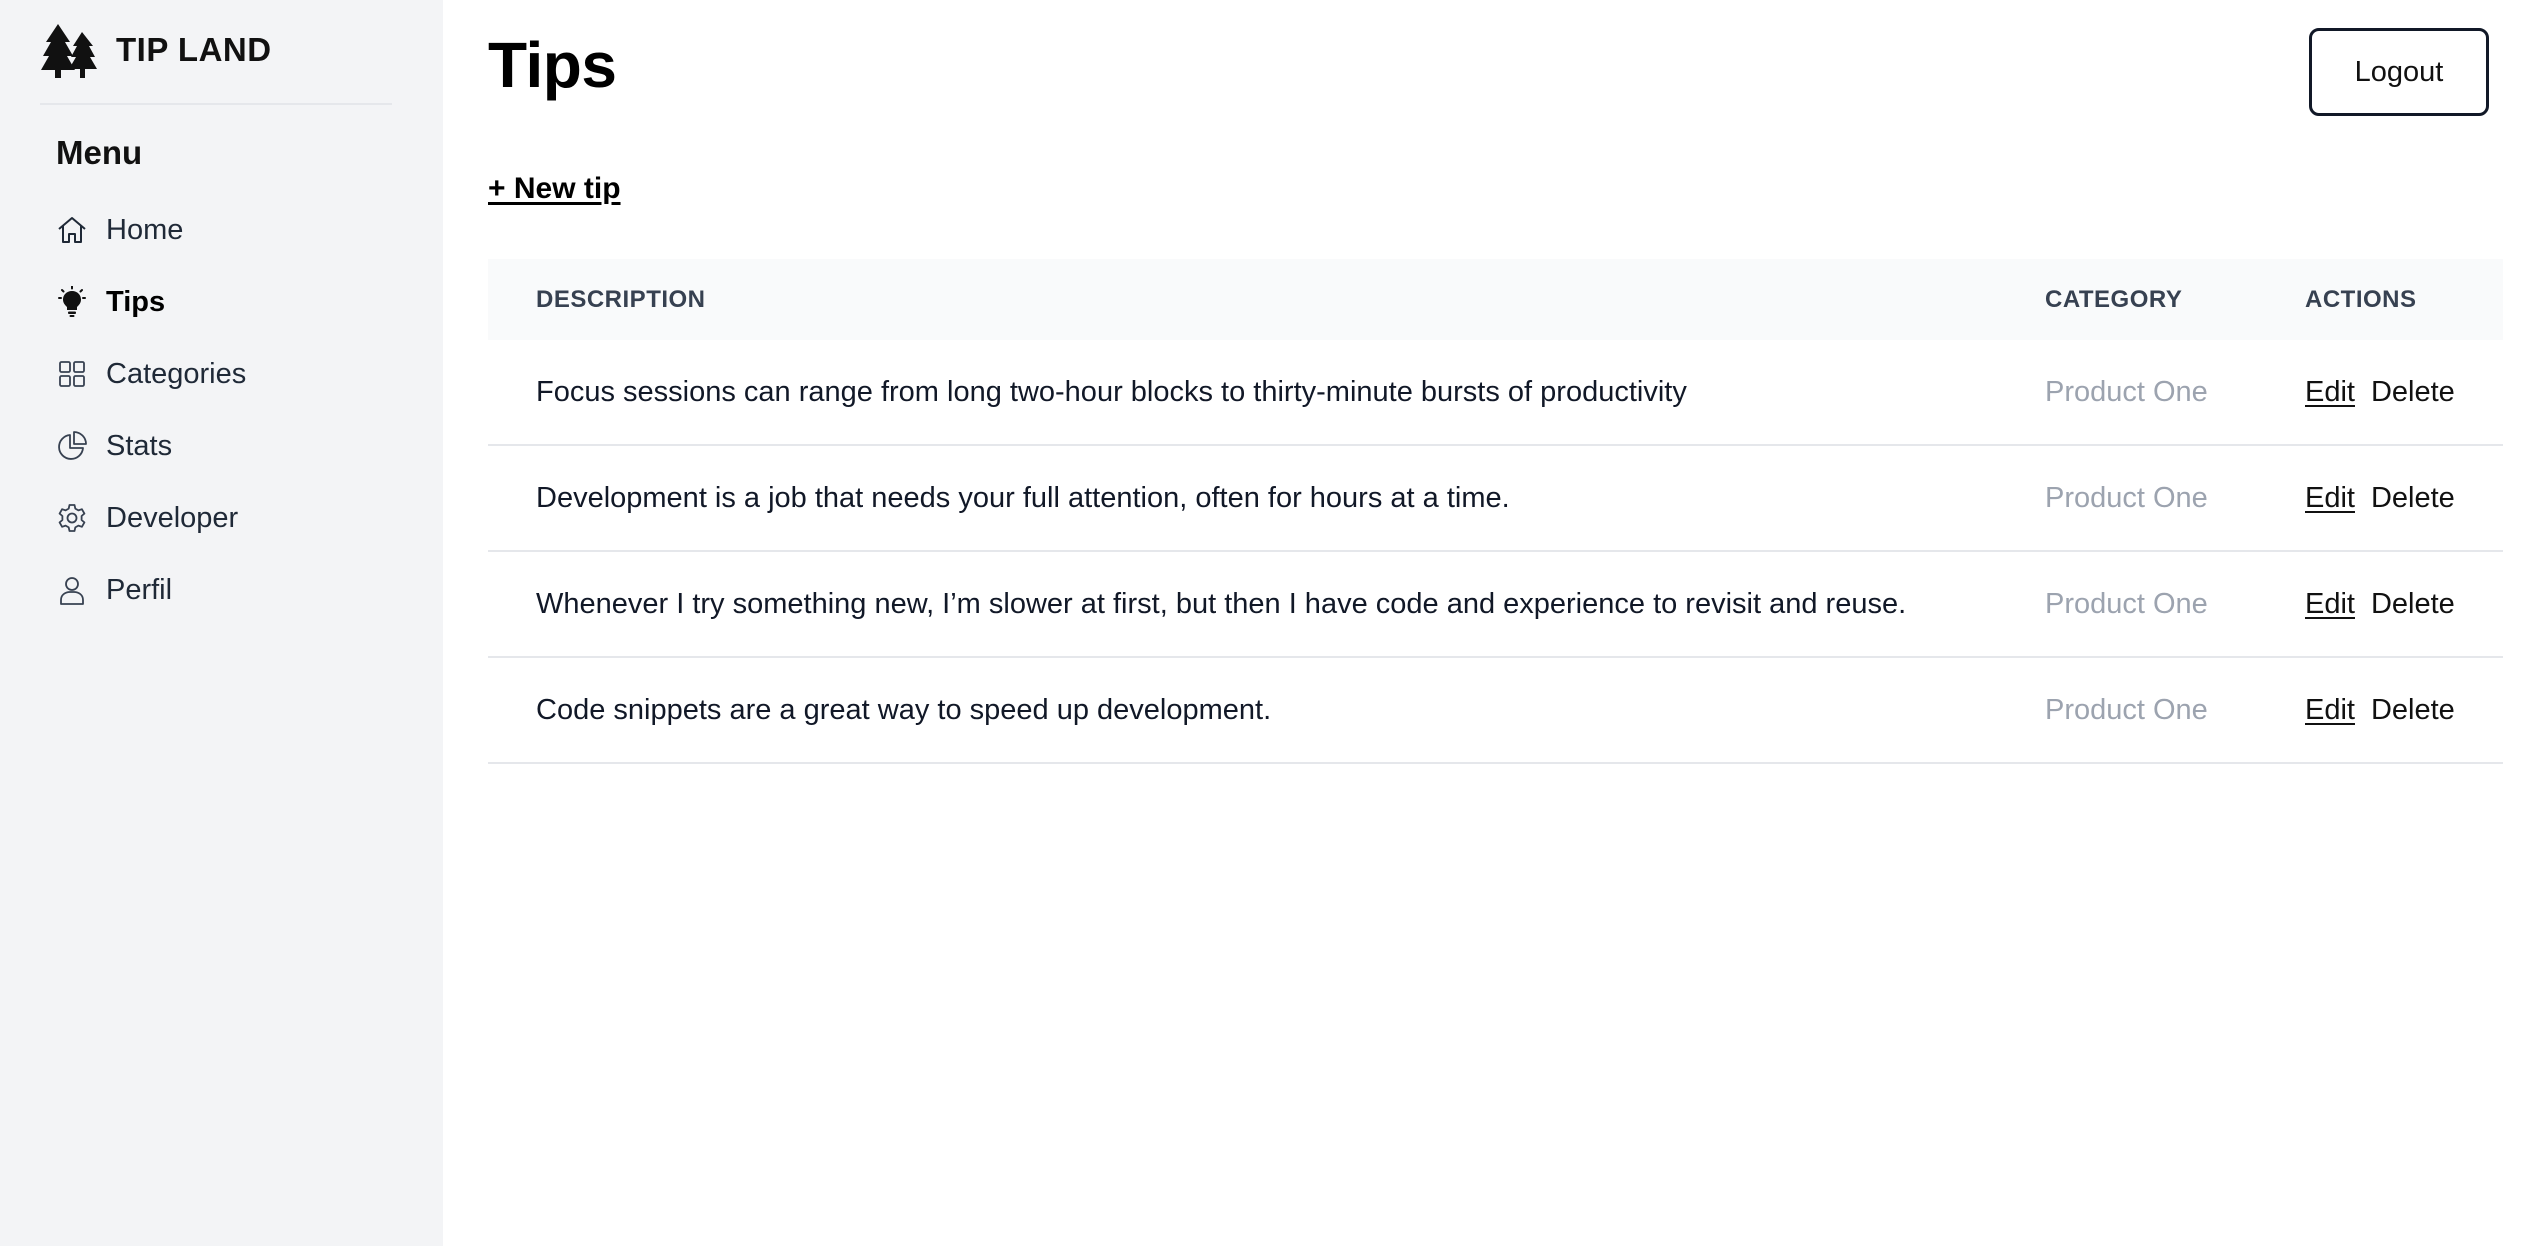 The width and height of the screenshot is (2542, 1246). What do you see at coordinates (226, 590) in the screenshot?
I see `sidebar-item-perfil: Perfil` at bounding box center [226, 590].